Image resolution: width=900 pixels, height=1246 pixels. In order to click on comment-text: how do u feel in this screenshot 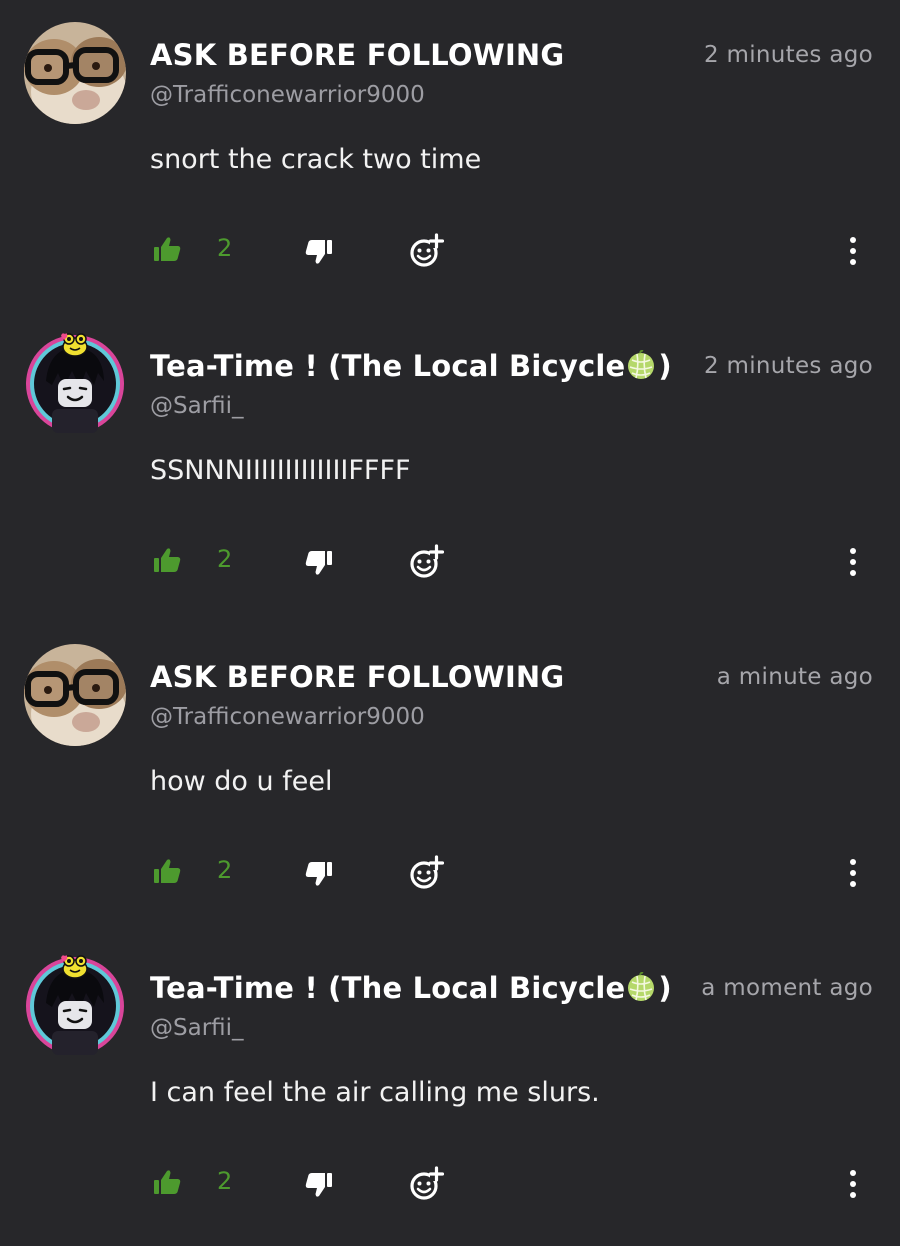, I will do `click(241, 781)`.